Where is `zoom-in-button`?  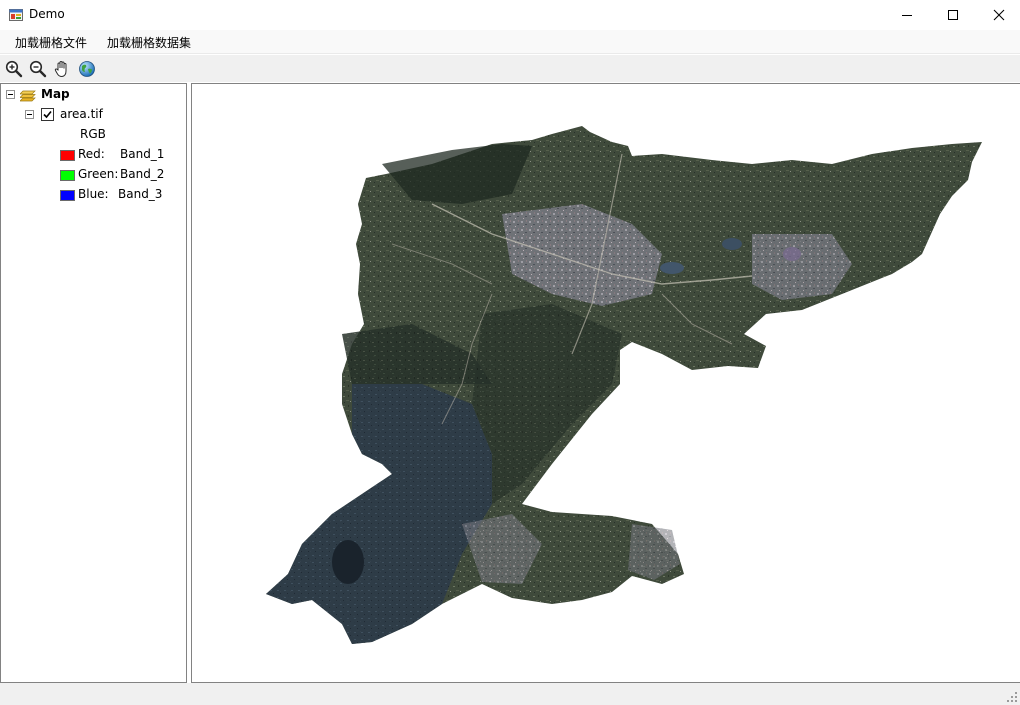
zoom-in-button is located at coordinates (14, 69).